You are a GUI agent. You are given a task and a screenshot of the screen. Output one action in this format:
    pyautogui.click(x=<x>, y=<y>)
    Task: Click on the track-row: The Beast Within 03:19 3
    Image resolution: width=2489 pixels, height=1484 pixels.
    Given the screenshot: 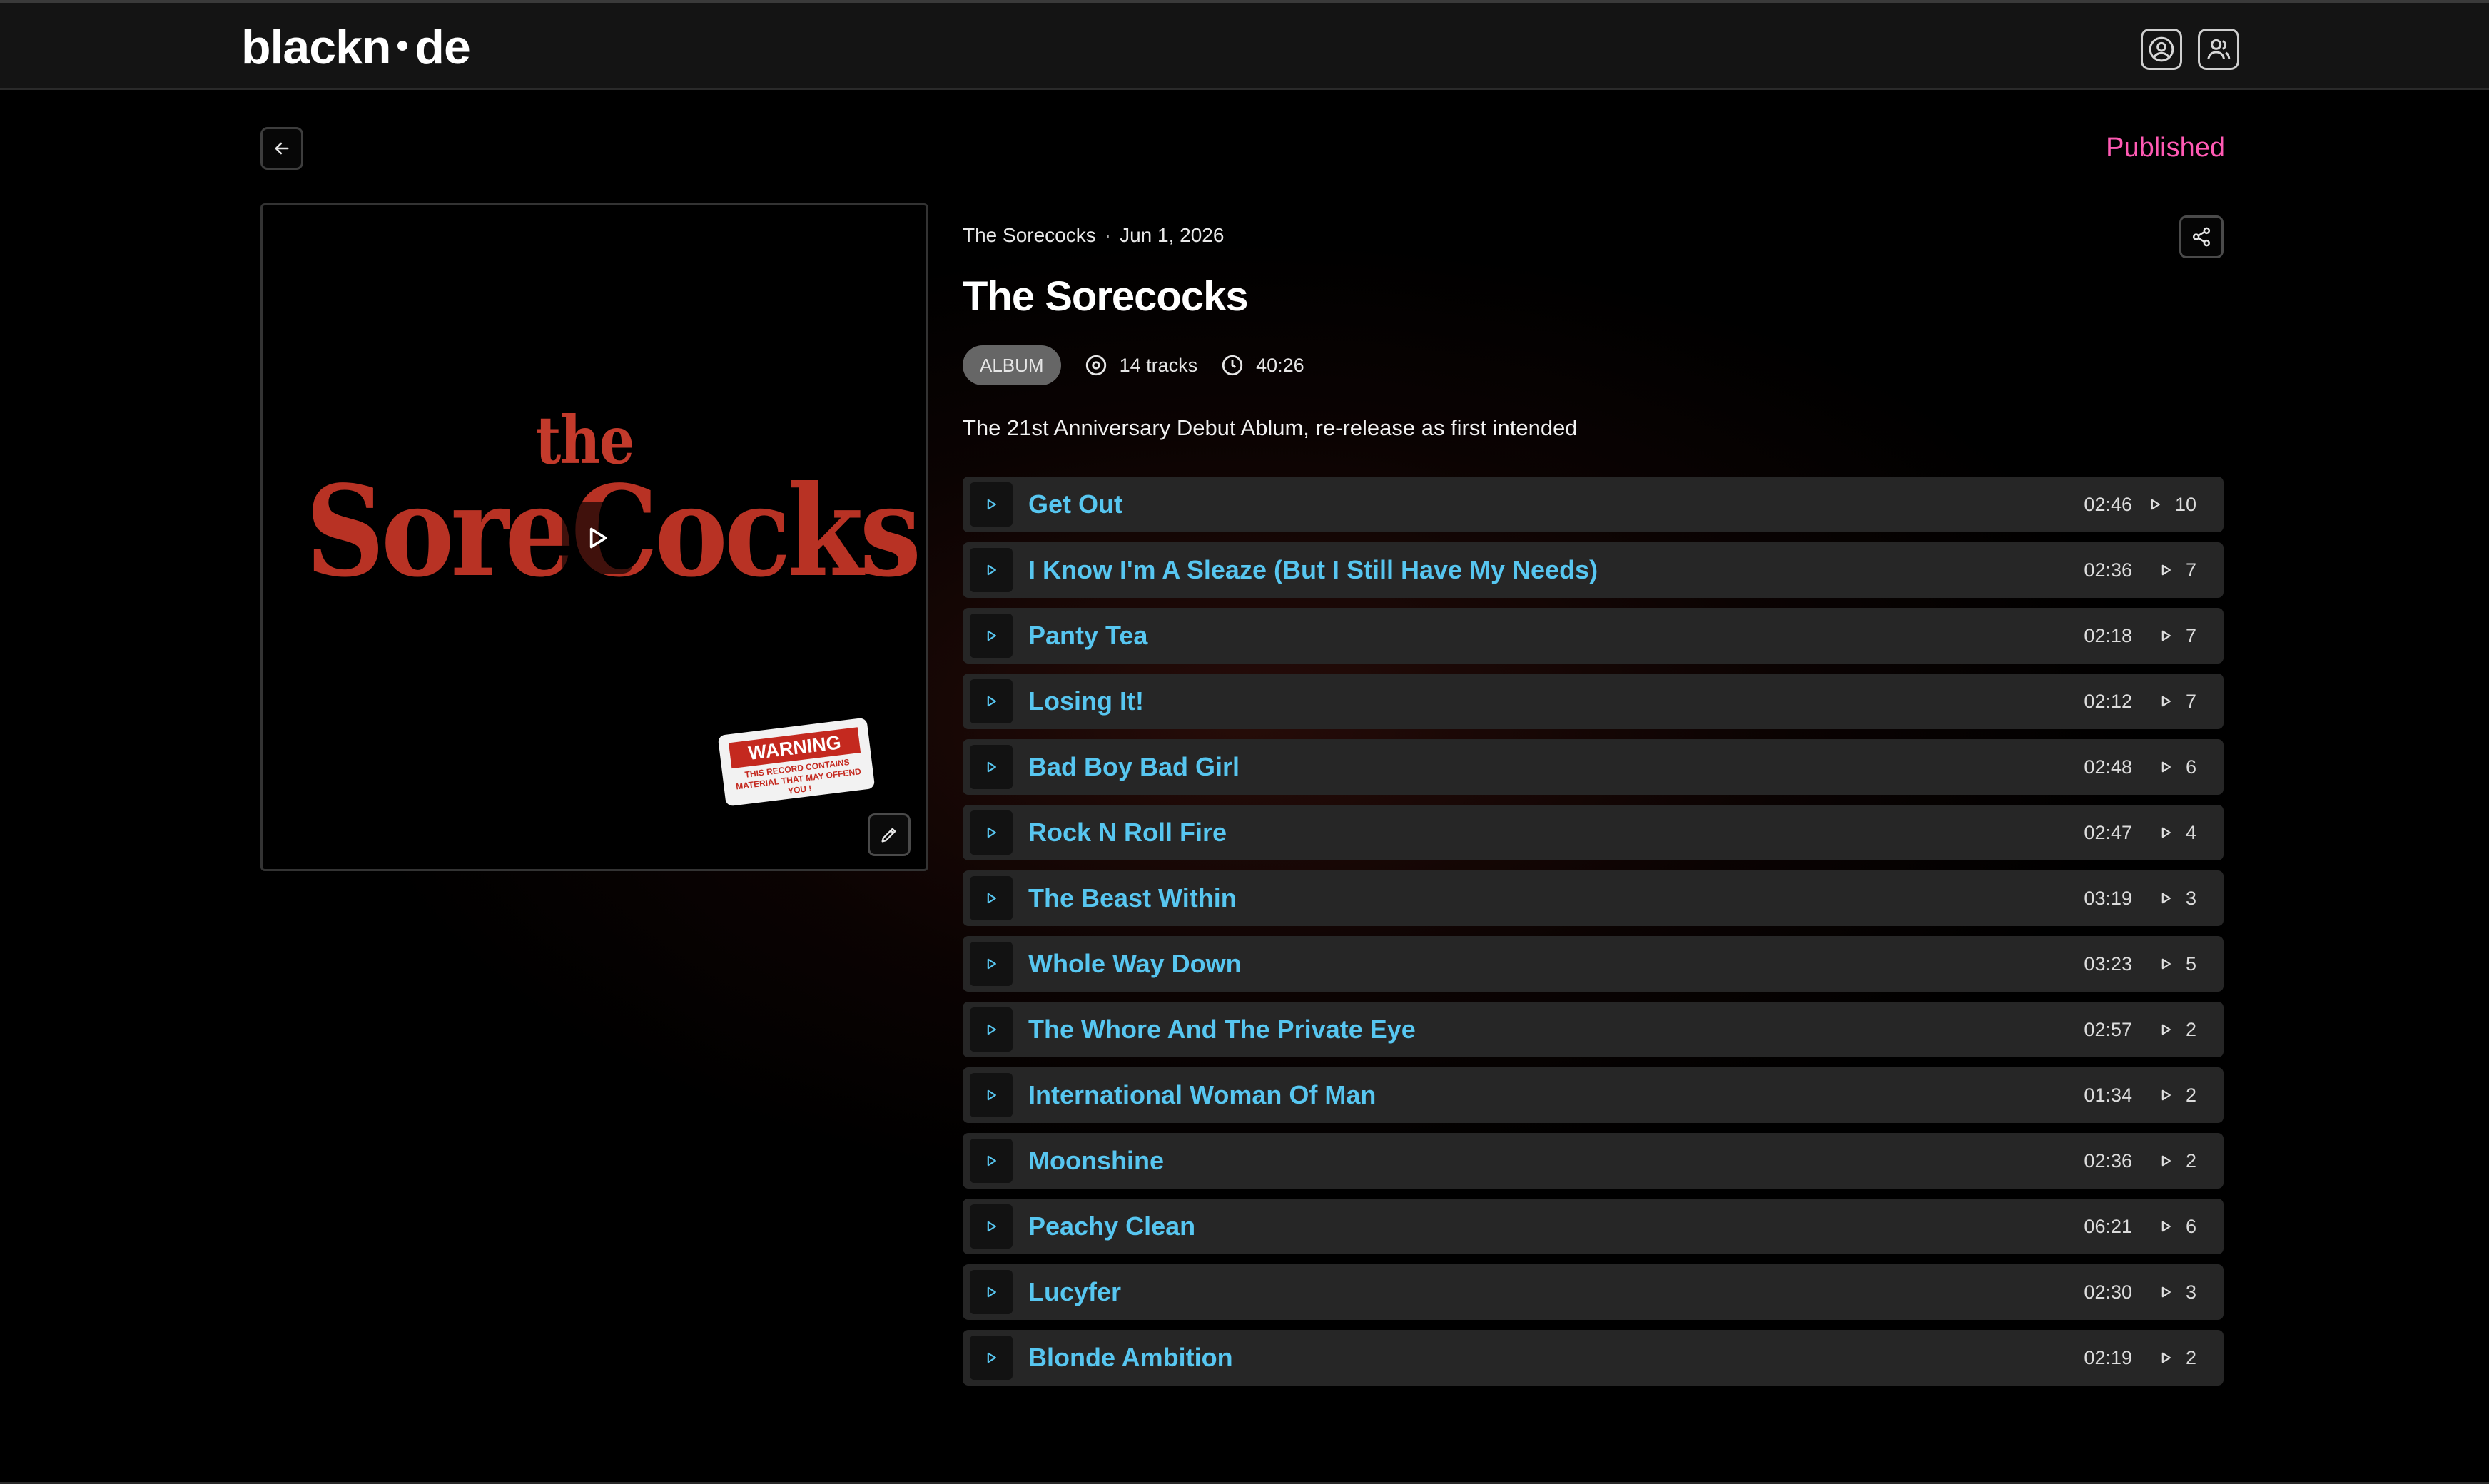 What is the action you would take?
    pyautogui.click(x=1593, y=898)
    